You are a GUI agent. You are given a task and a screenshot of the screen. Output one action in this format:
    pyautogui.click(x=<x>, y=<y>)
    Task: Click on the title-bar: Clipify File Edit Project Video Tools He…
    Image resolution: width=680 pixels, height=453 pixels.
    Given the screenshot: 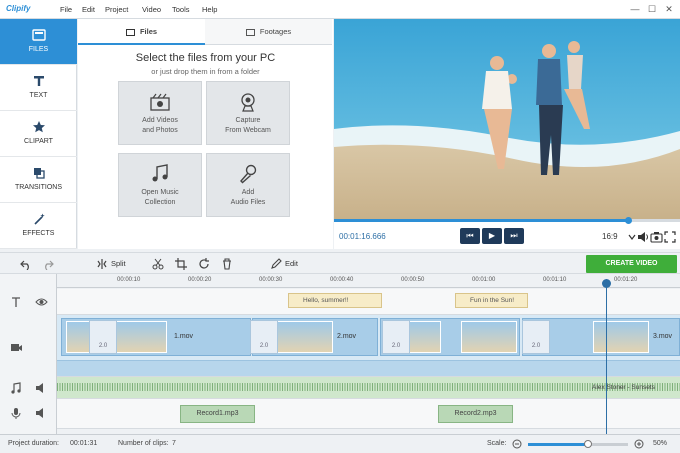 What is the action you would take?
    pyautogui.click(x=340, y=9)
    